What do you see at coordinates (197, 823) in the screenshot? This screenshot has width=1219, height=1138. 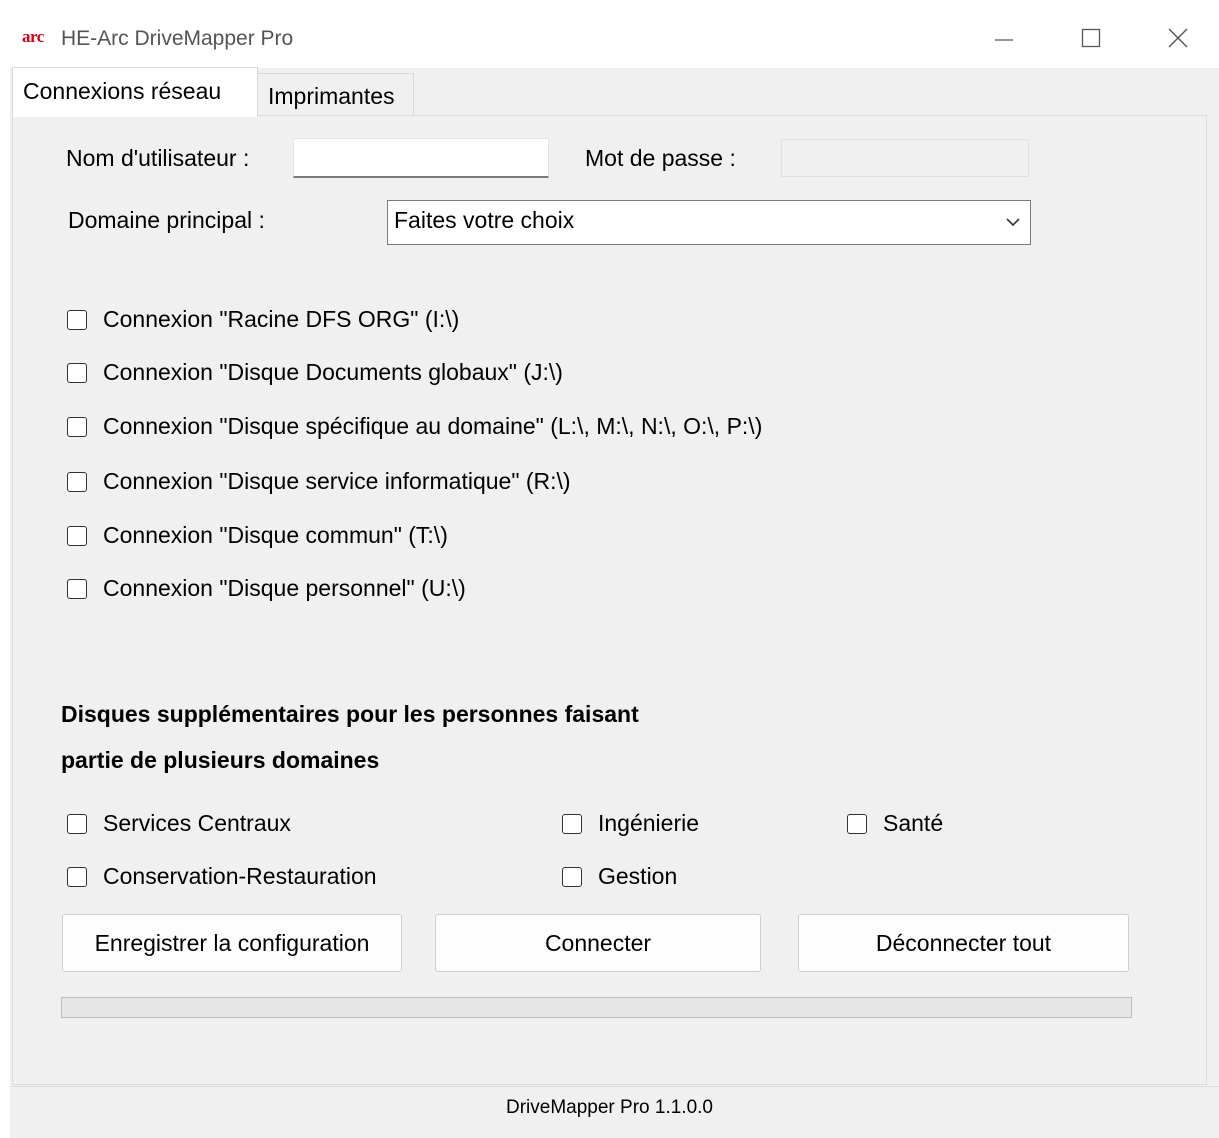 I see `domain-checkbox-label: Services Centraux` at bounding box center [197, 823].